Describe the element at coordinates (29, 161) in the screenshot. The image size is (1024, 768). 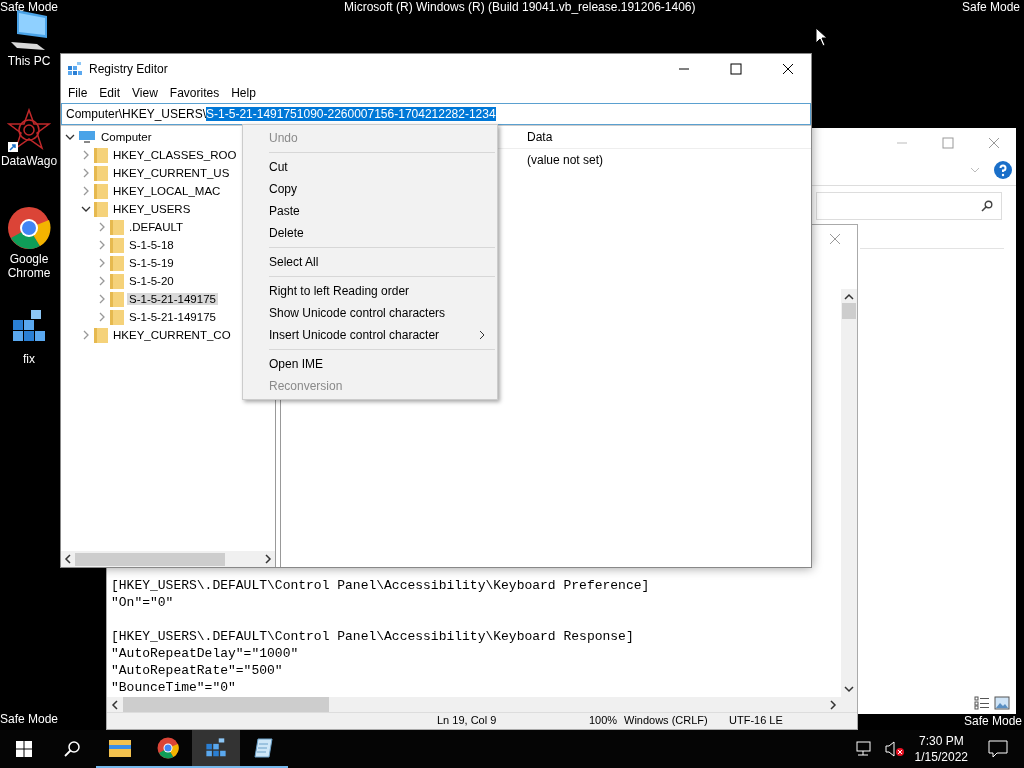
I see `desktop-icon-label: DataWago` at that location.